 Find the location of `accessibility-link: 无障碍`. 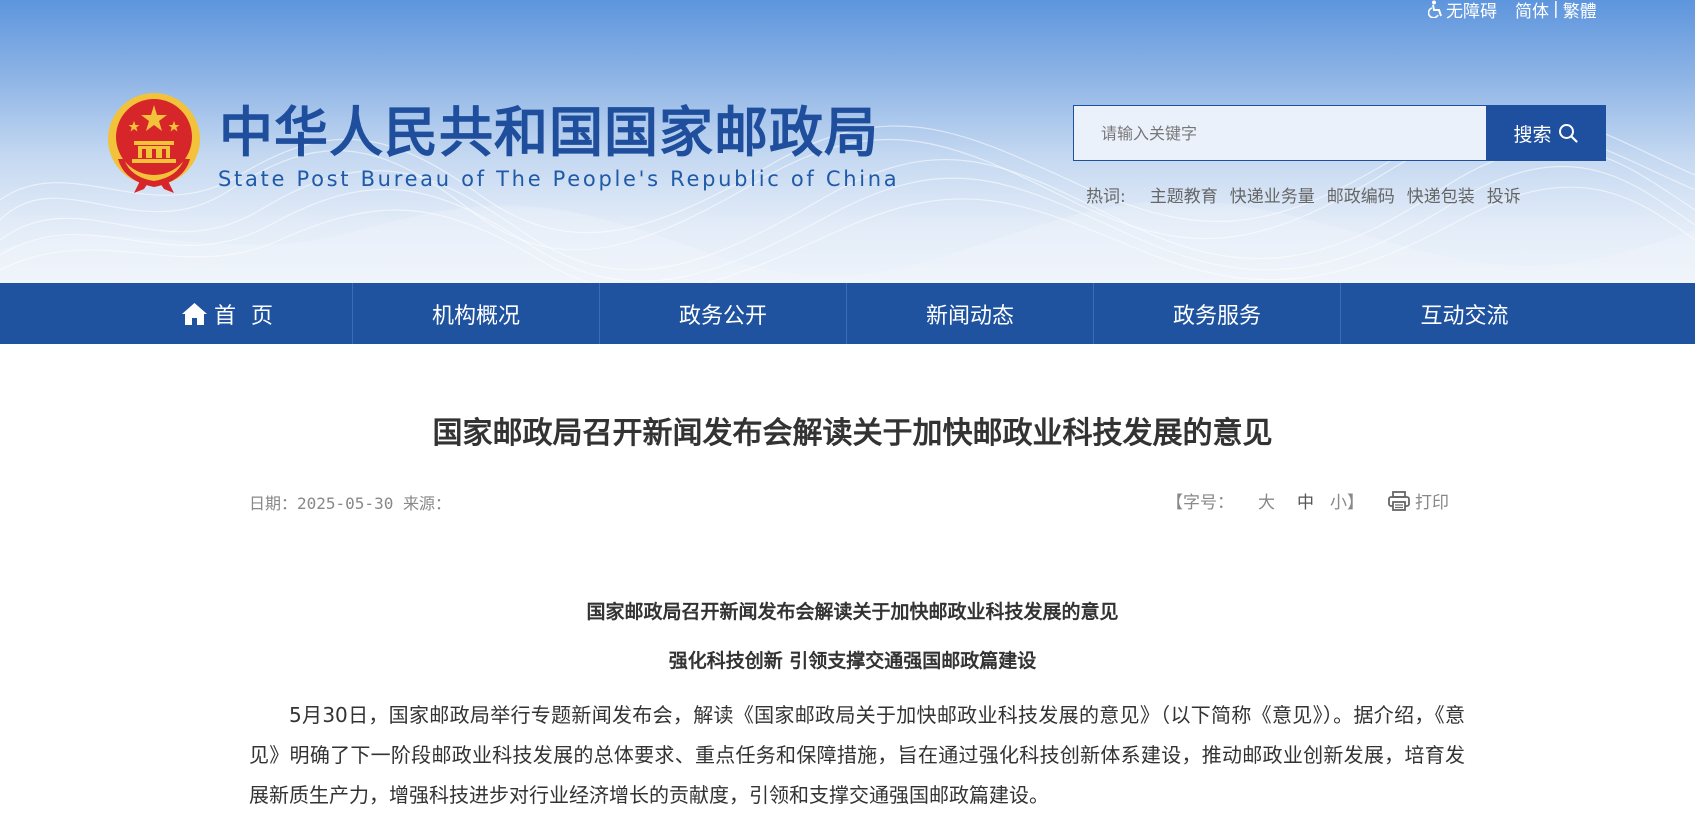

accessibility-link: 无障碍 is located at coordinates (1462, 11).